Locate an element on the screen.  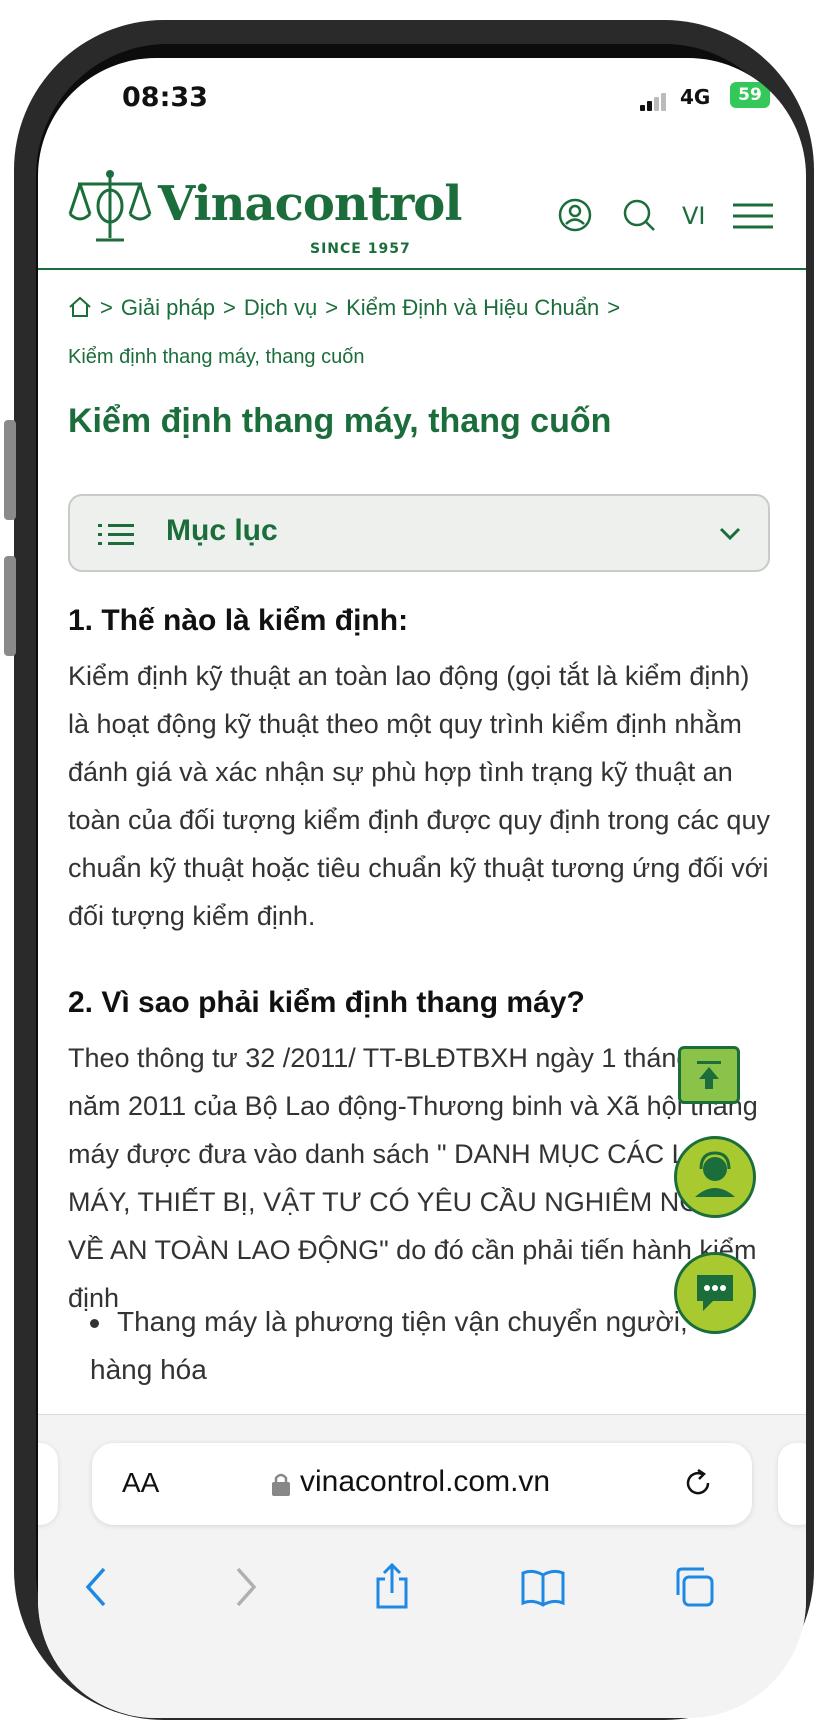
previous-tab-preview is located at coordinates (48, 1484).